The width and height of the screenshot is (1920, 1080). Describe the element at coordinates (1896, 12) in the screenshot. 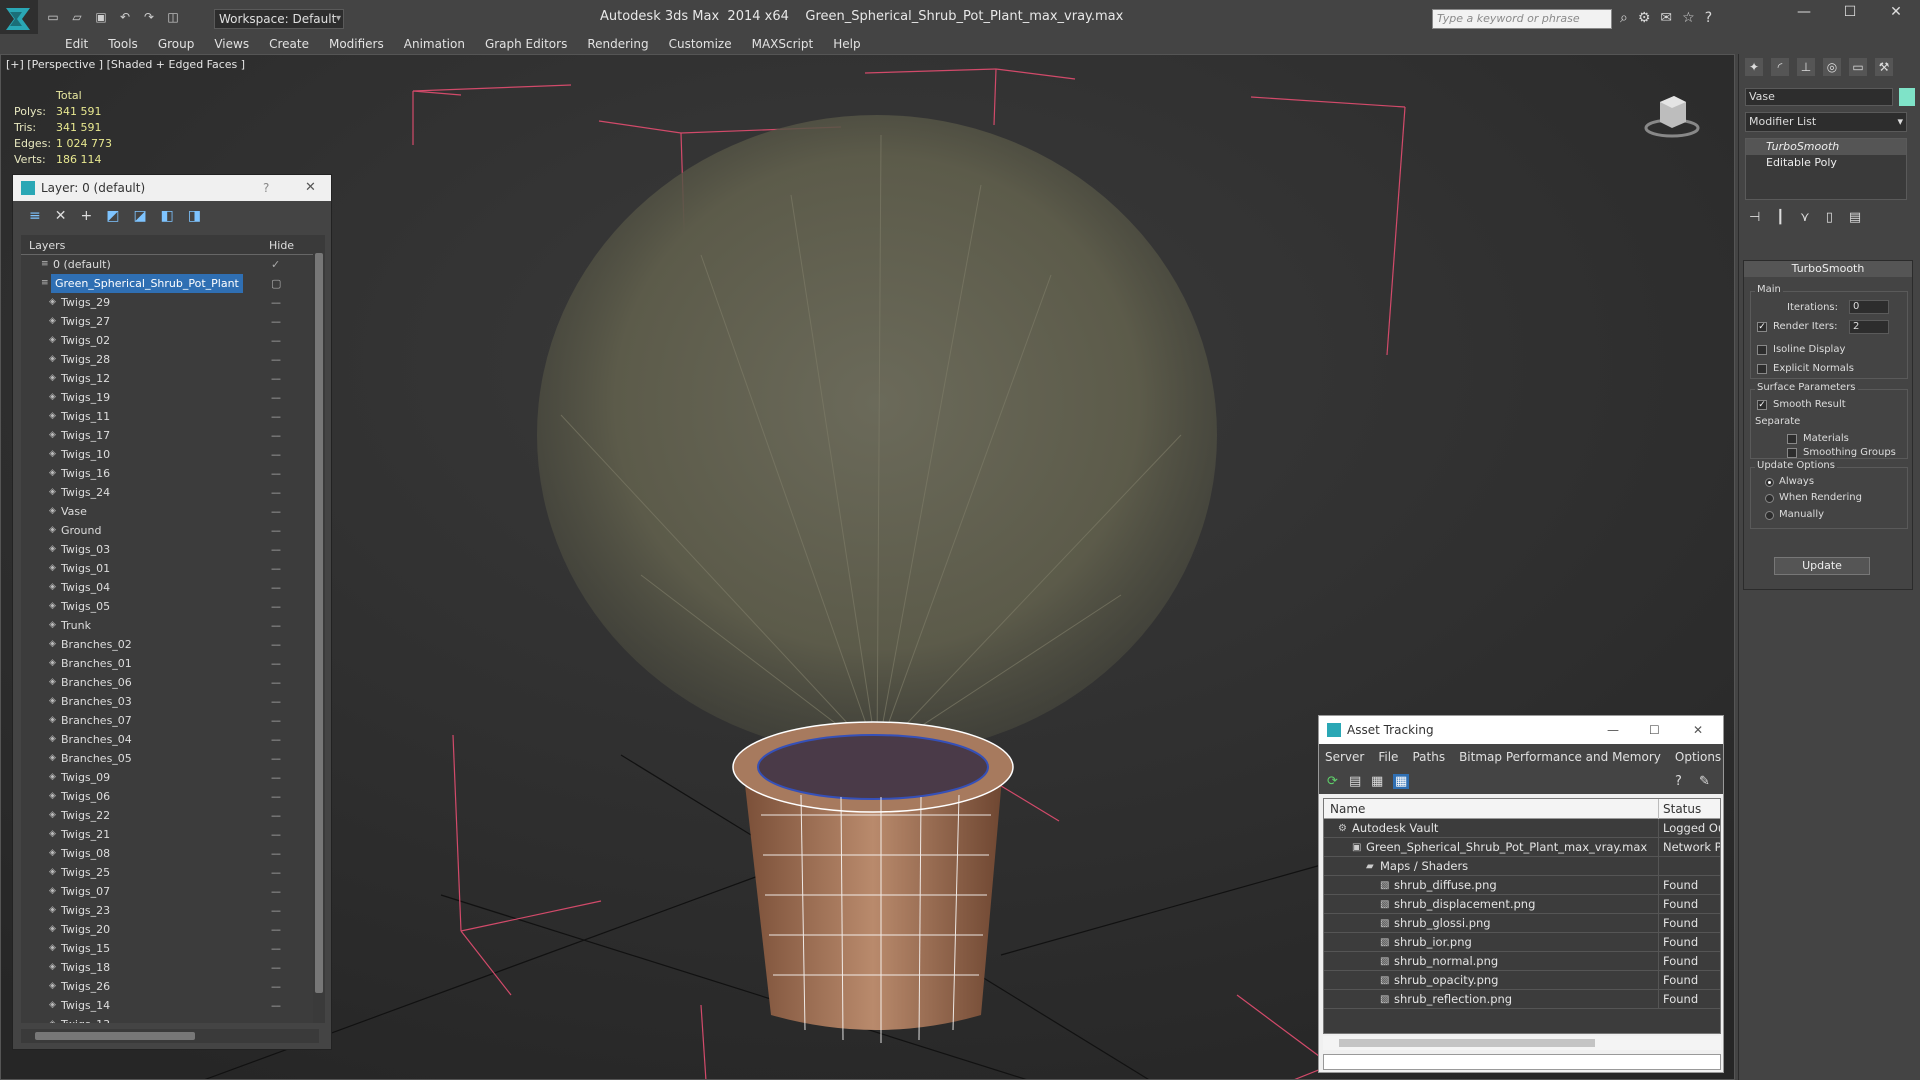

I see `close-button: ✕` at that location.